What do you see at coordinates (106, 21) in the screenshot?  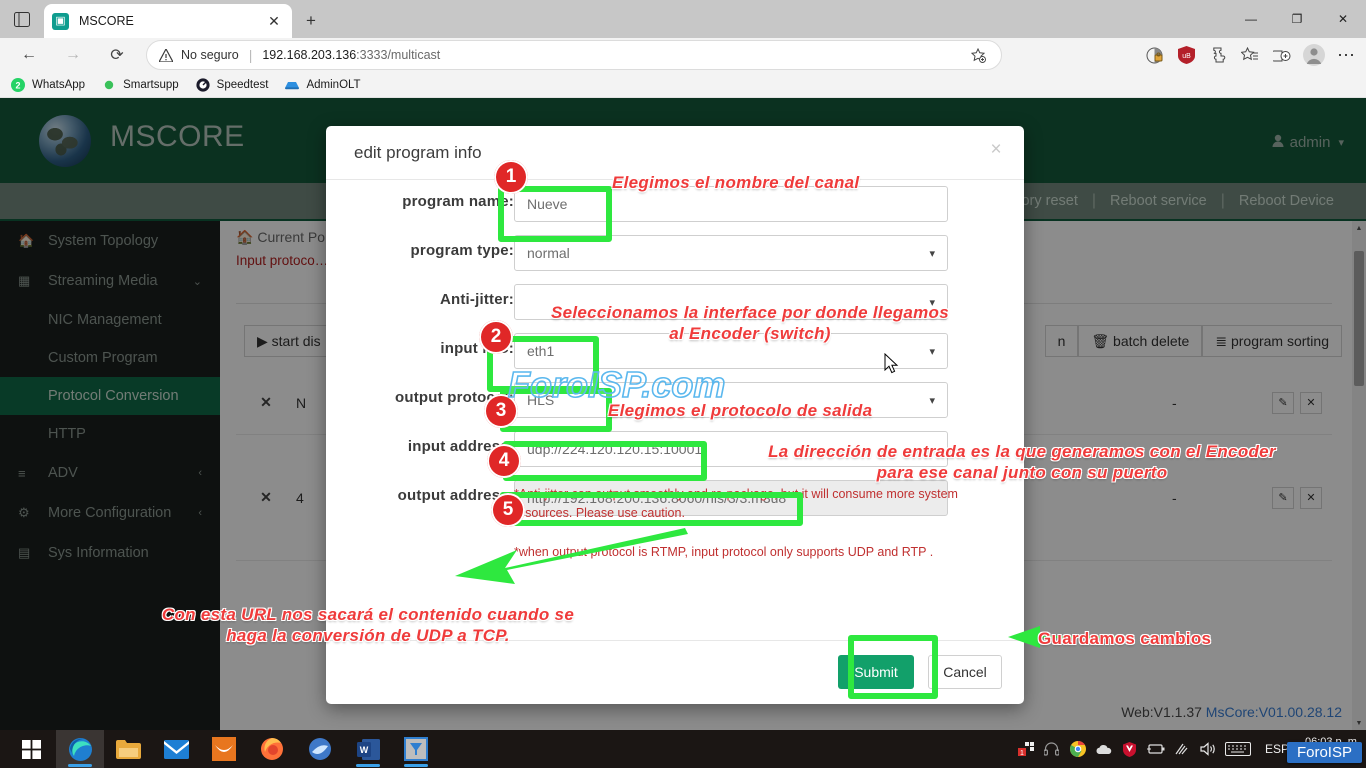 I see `tab-title: MSCORE` at bounding box center [106, 21].